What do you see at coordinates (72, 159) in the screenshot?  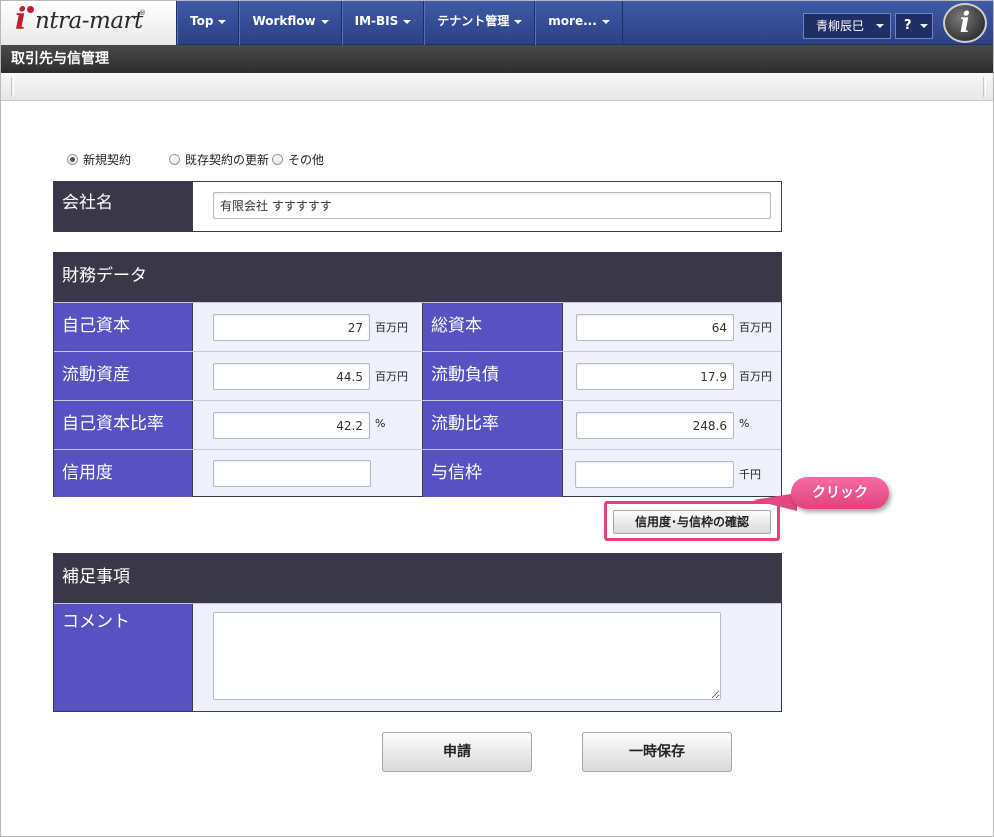 I see `radio-button-checked` at bounding box center [72, 159].